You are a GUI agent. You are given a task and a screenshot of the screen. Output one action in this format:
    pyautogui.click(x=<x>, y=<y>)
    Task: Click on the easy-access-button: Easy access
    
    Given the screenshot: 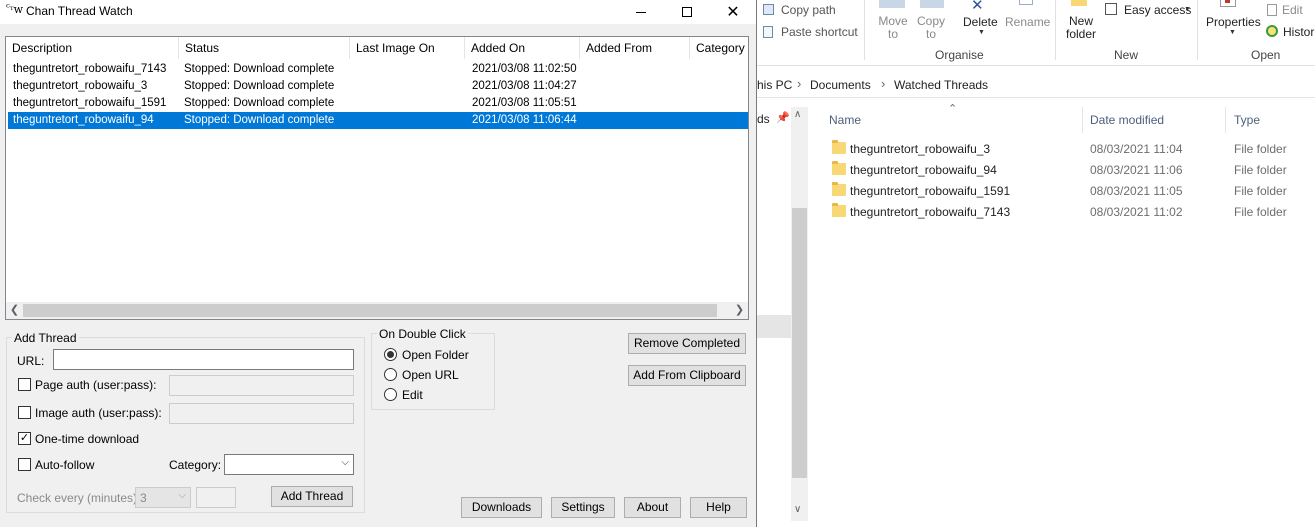 What is the action you would take?
    pyautogui.click(x=1157, y=10)
    